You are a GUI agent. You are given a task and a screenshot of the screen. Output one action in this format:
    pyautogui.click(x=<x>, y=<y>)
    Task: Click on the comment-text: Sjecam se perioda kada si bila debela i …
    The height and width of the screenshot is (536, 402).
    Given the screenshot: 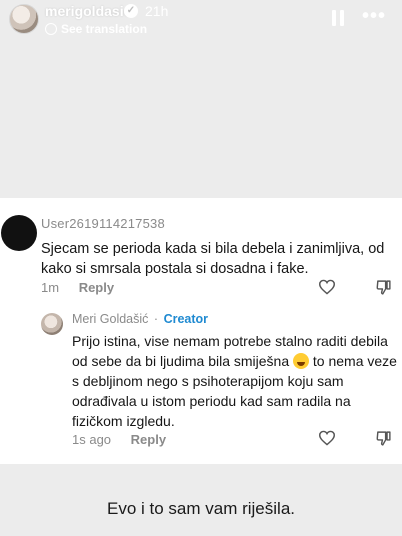 What is the action you would take?
    pyautogui.click(x=213, y=259)
    